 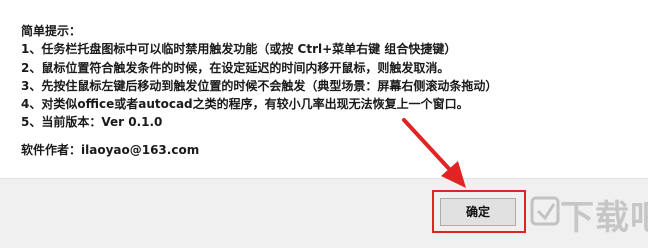 I want to click on tip-line-2: 2、鼠标位置符合触发条件的时候，在设定延迟的时间内移开鼠标，则触发取消。, so click(x=235, y=67).